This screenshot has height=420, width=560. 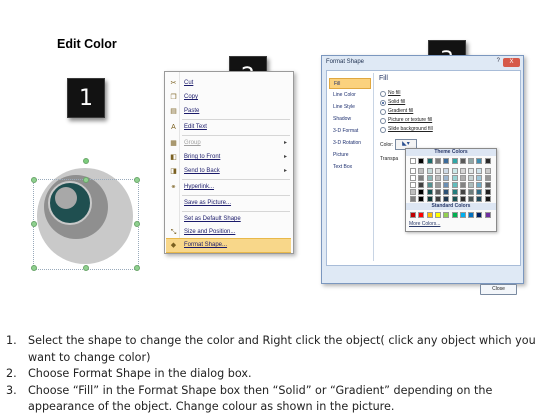 I want to click on menu-item-set-default-shape: Set as Default Shape, so click(x=228, y=219).